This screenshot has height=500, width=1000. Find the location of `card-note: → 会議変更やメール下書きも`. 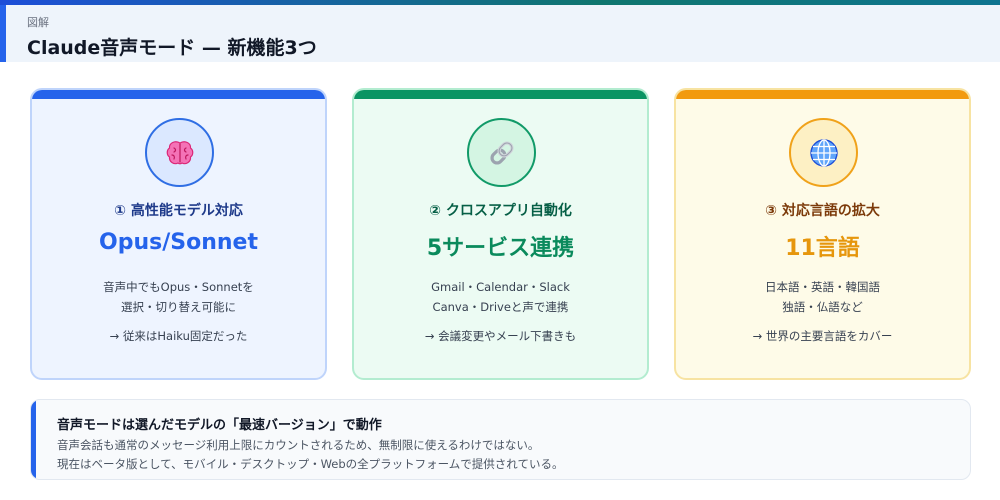

card-note: → 会議変更やメール下書きも is located at coordinates (500, 336).